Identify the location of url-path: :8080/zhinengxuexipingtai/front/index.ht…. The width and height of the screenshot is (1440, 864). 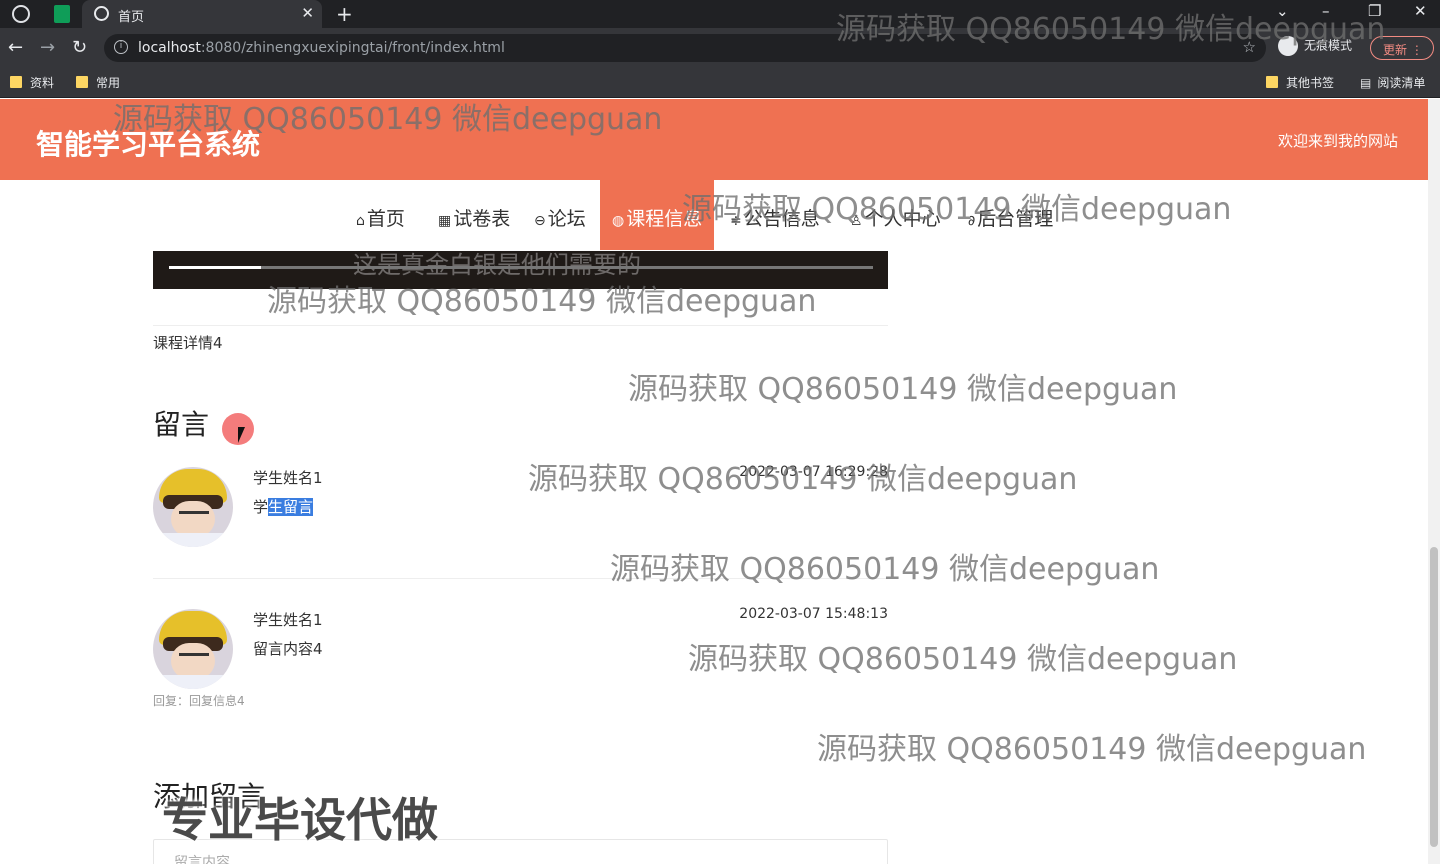
(352, 48).